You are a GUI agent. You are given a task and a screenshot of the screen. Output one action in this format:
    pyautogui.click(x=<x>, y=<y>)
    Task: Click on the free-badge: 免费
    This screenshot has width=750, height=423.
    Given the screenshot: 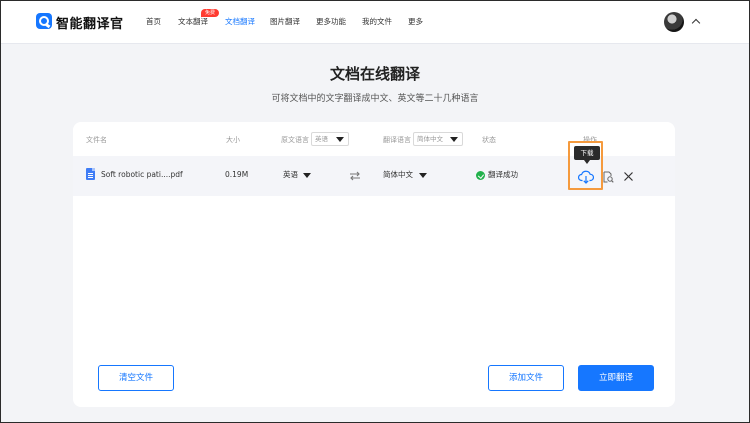 What is the action you would take?
    pyautogui.click(x=210, y=13)
    